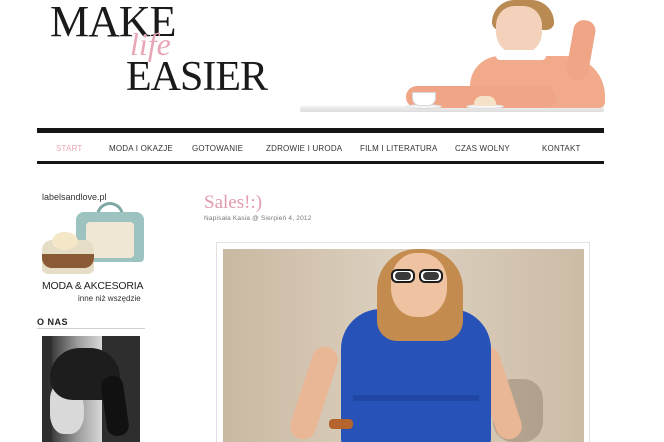 The image size is (664, 442). What do you see at coordinates (93, 286) in the screenshot?
I see `ad-title: MODA & AKCESORIA` at bounding box center [93, 286].